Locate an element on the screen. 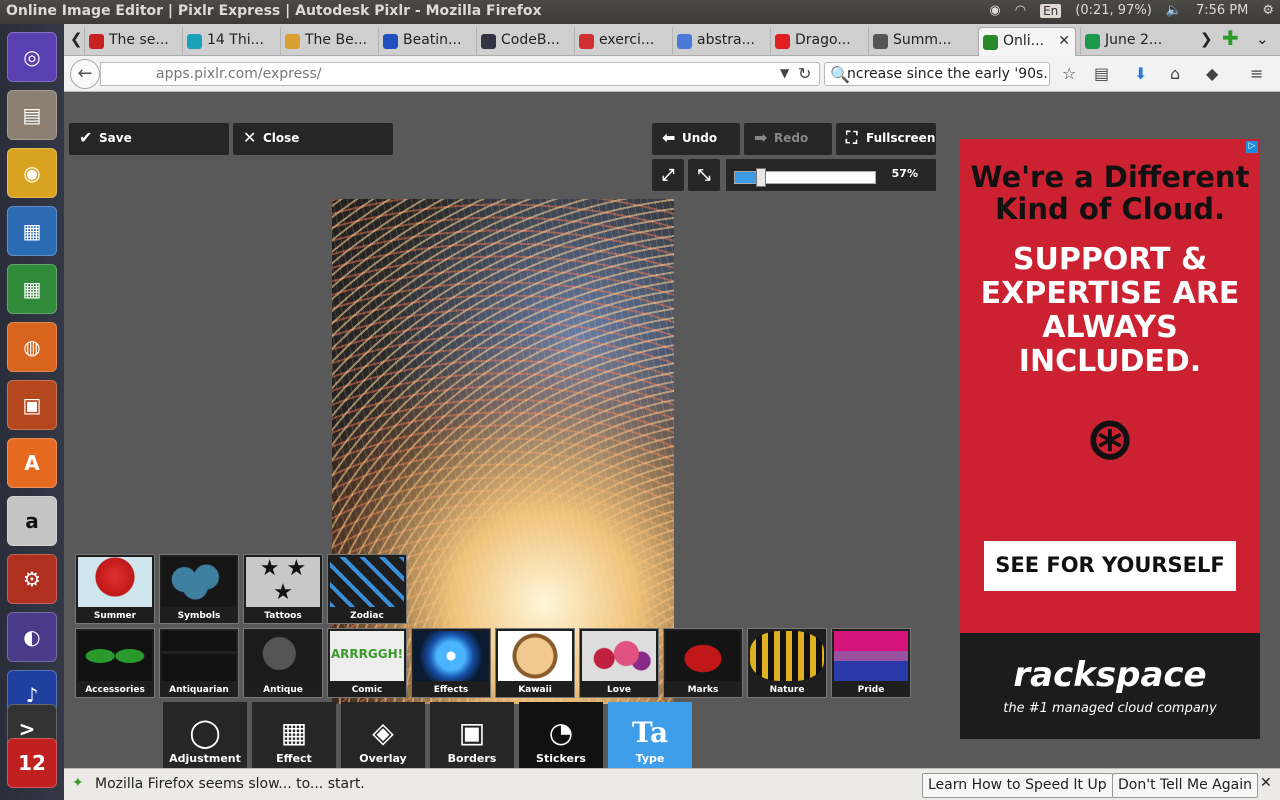 The width and height of the screenshot is (1280, 800). redo-button: ➡ Redo is located at coordinates (788, 139).